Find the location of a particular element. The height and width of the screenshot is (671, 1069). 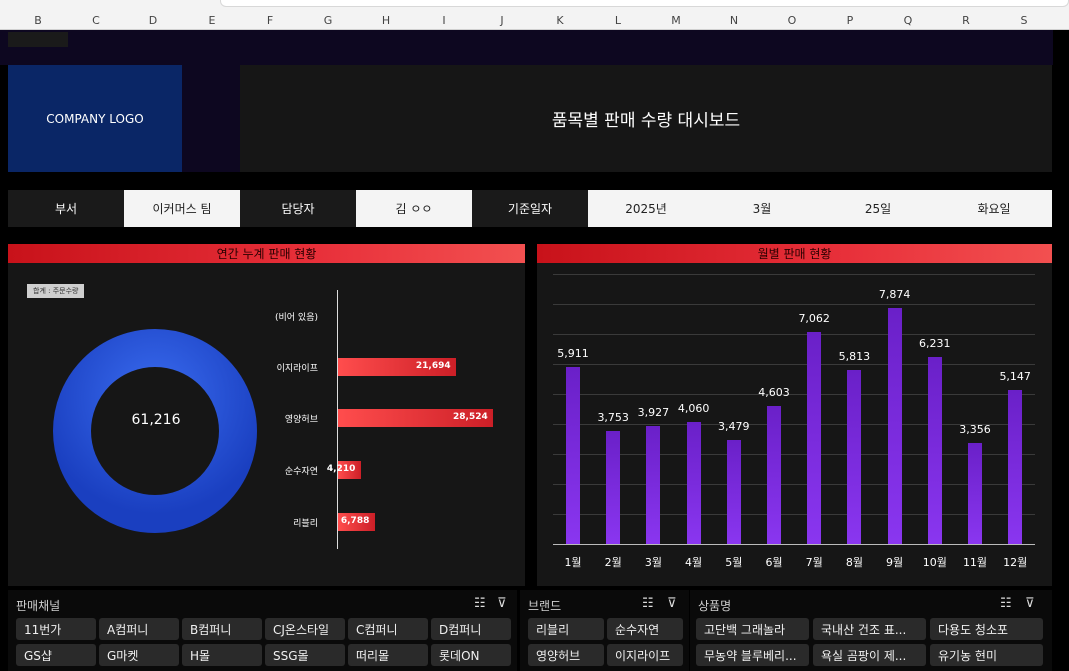

vbar-value-label: 3,356 is located at coordinates (975, 430).